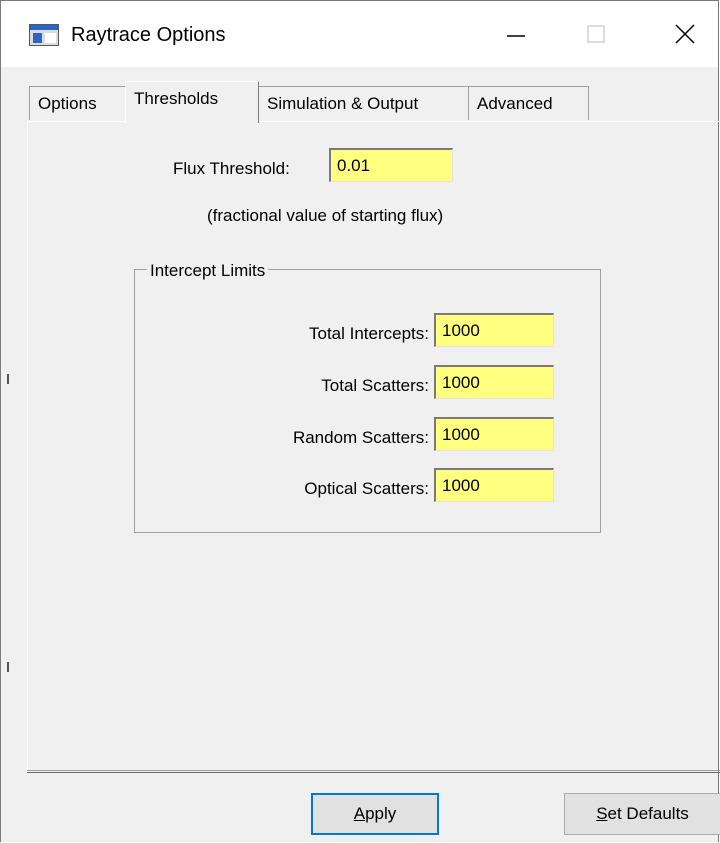 The height and width of the screenshot is (843, 720). What do you see at coordinates (325, 215) in the screenshot?
I see `flux-threshold-note: (fractional value of starting flux)` at bounding box center [325, 215].